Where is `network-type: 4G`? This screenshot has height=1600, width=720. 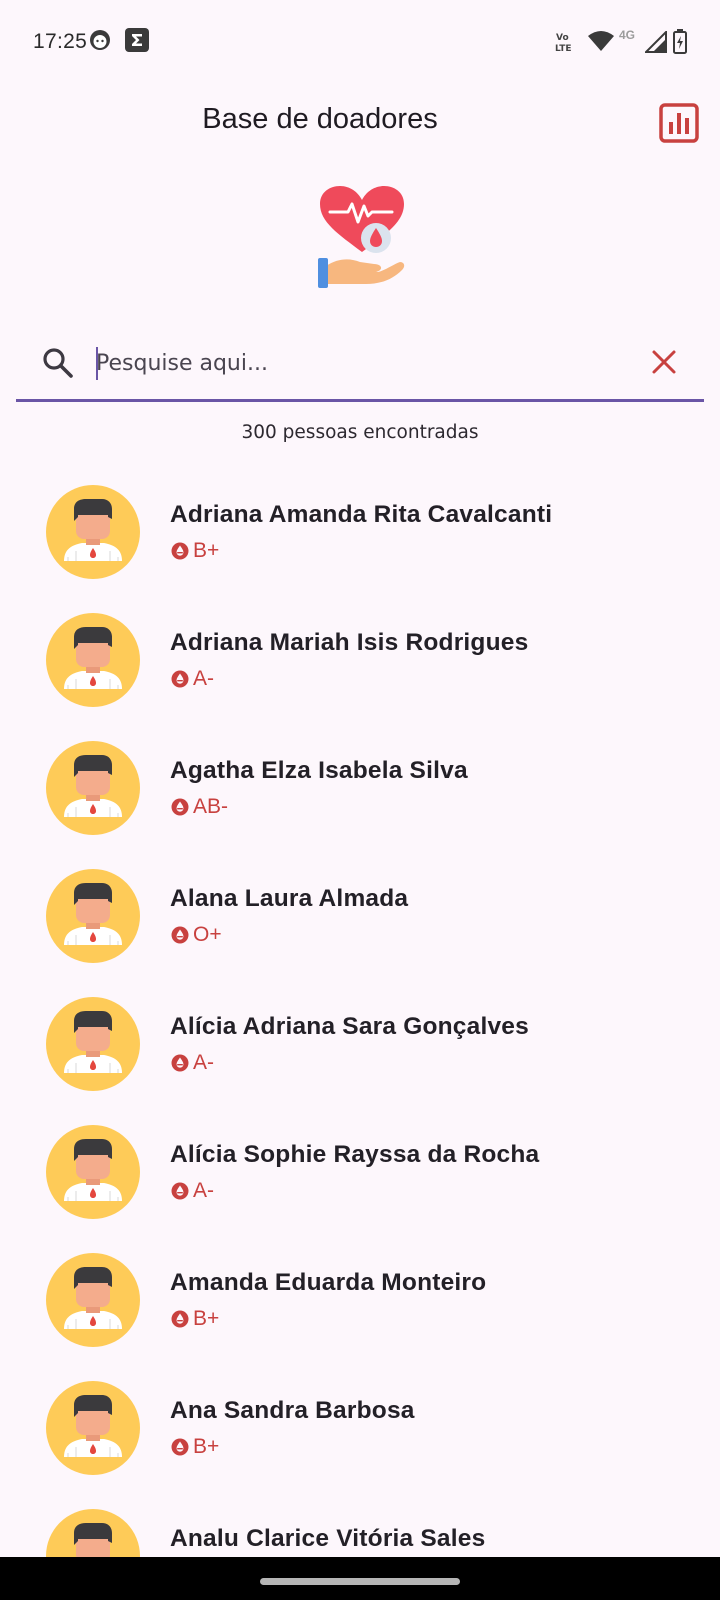
network-type: 4G is located at coordinates (627, 35).